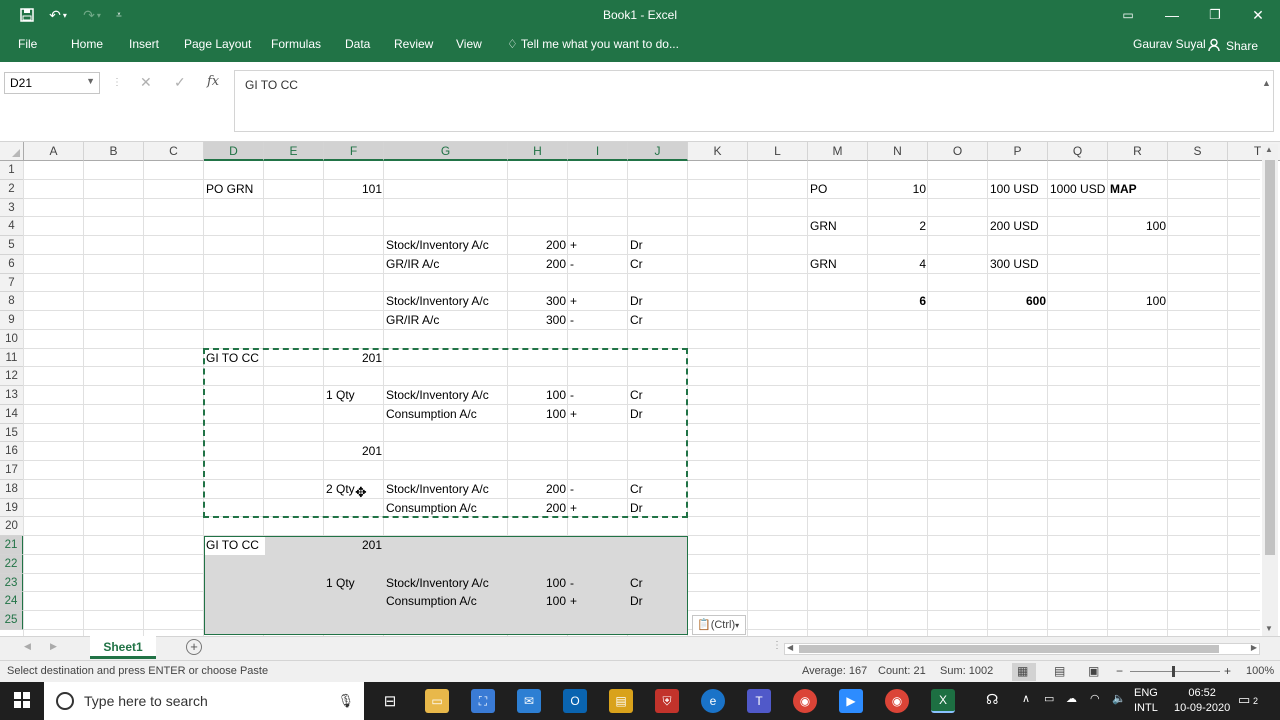 This screenshot has height=720, width=1280. Describe the element at coordinates (354, 189) in the screenshot. I see `cell-f2: 101` at that location.